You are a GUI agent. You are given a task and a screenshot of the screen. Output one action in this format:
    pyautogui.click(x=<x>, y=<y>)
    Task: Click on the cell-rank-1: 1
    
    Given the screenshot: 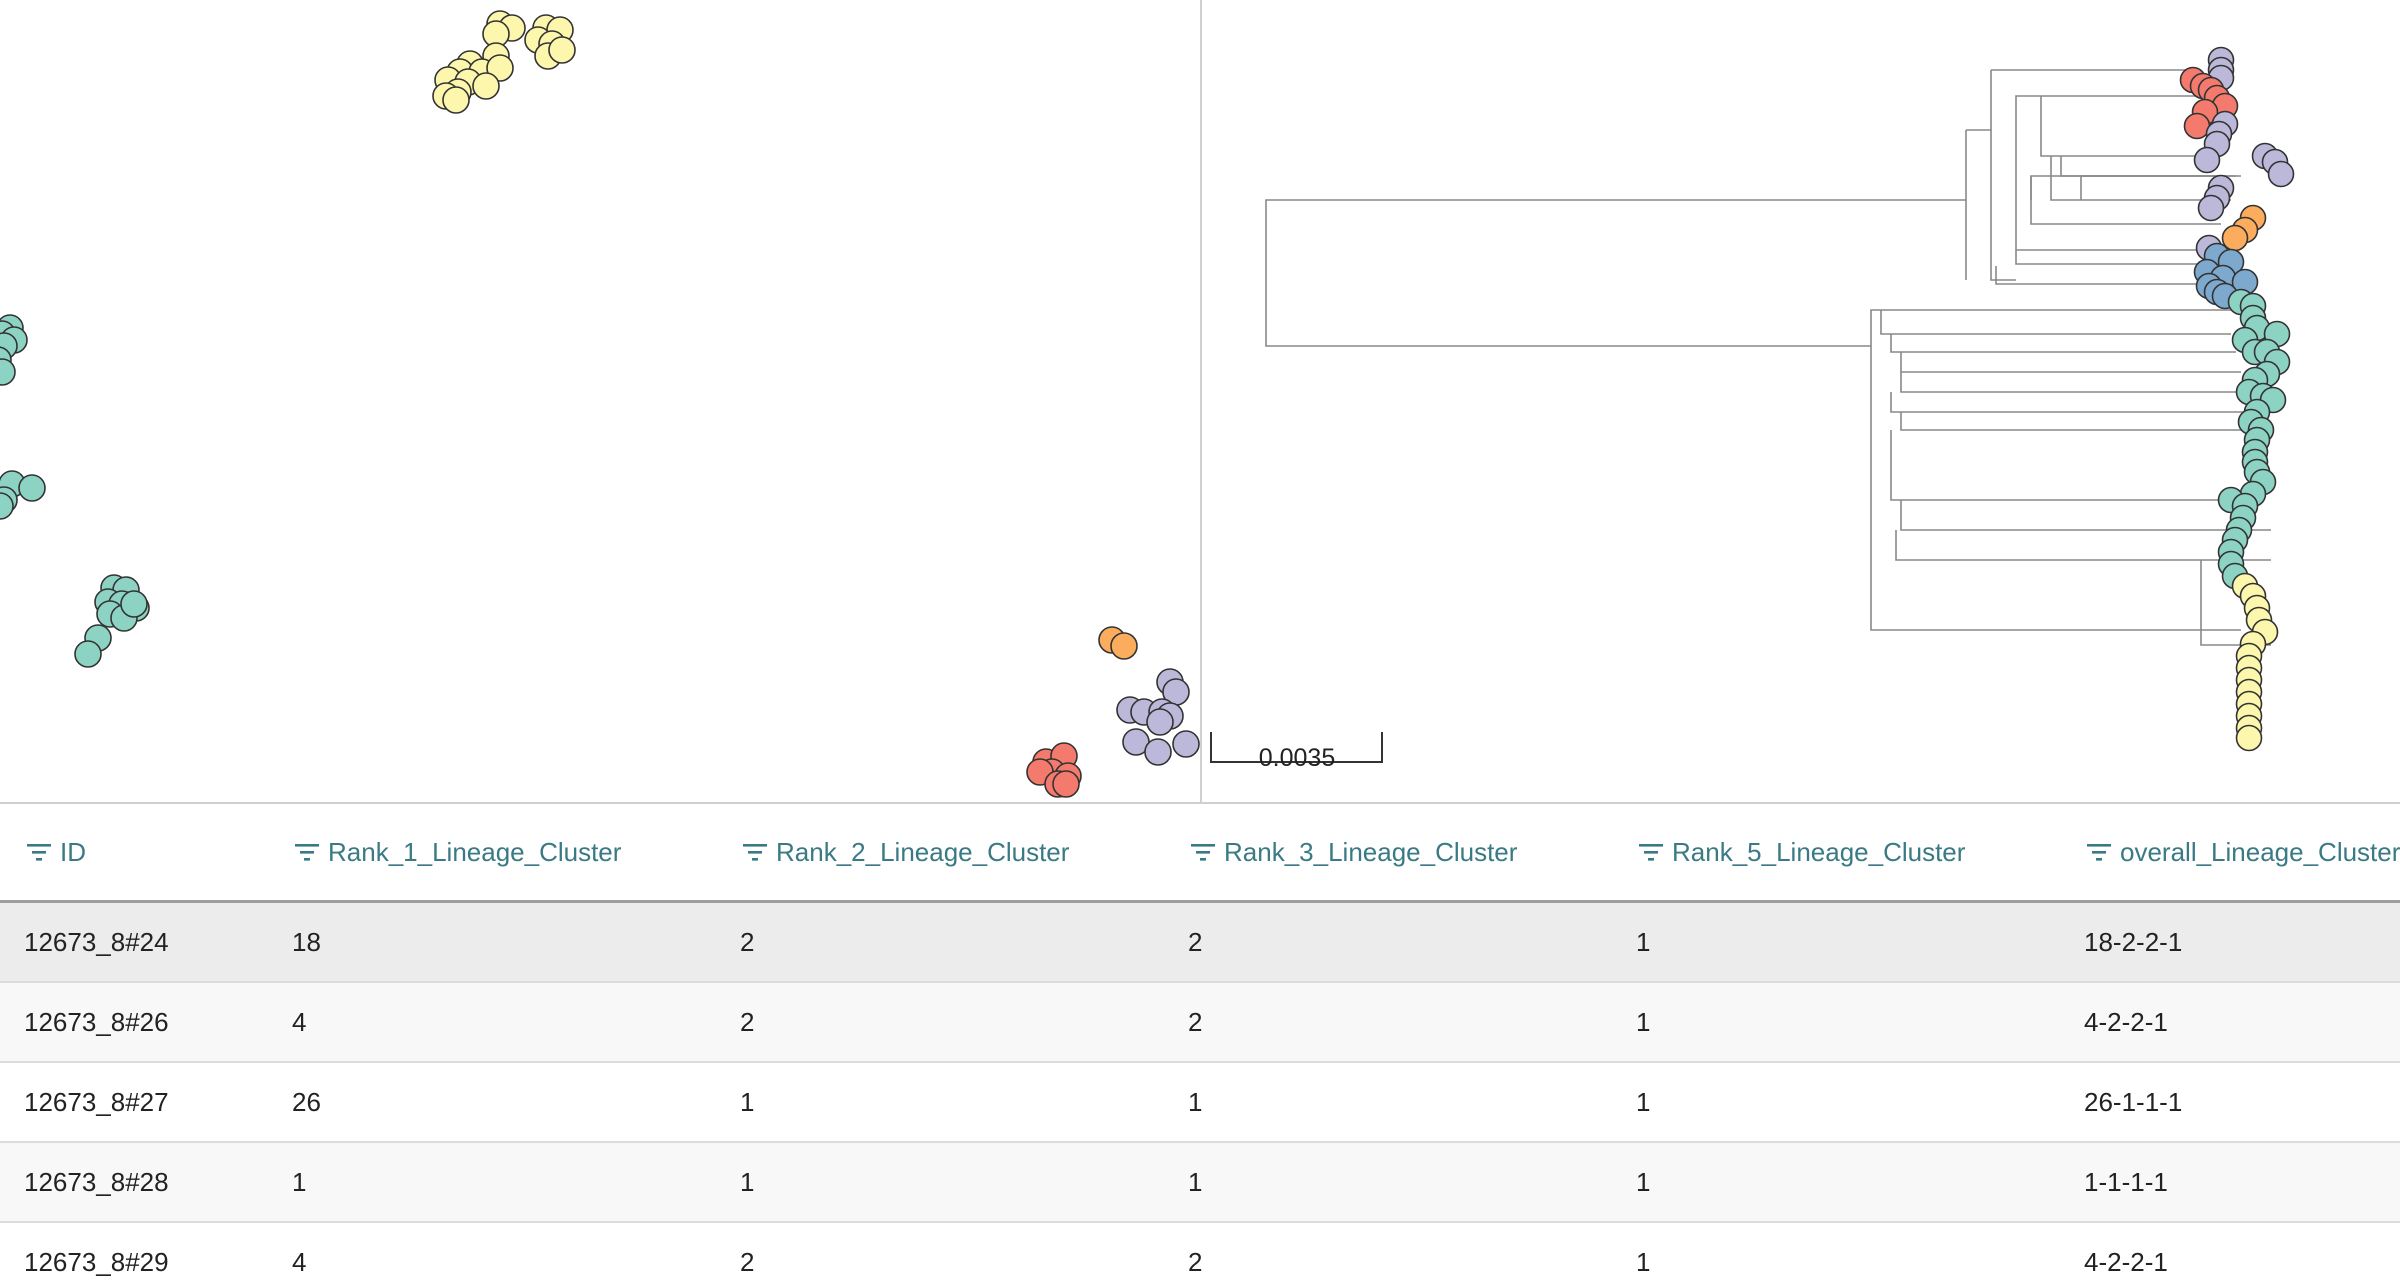 What is the action you would take?
    pyautogui.click(x=492, y=1182)
    